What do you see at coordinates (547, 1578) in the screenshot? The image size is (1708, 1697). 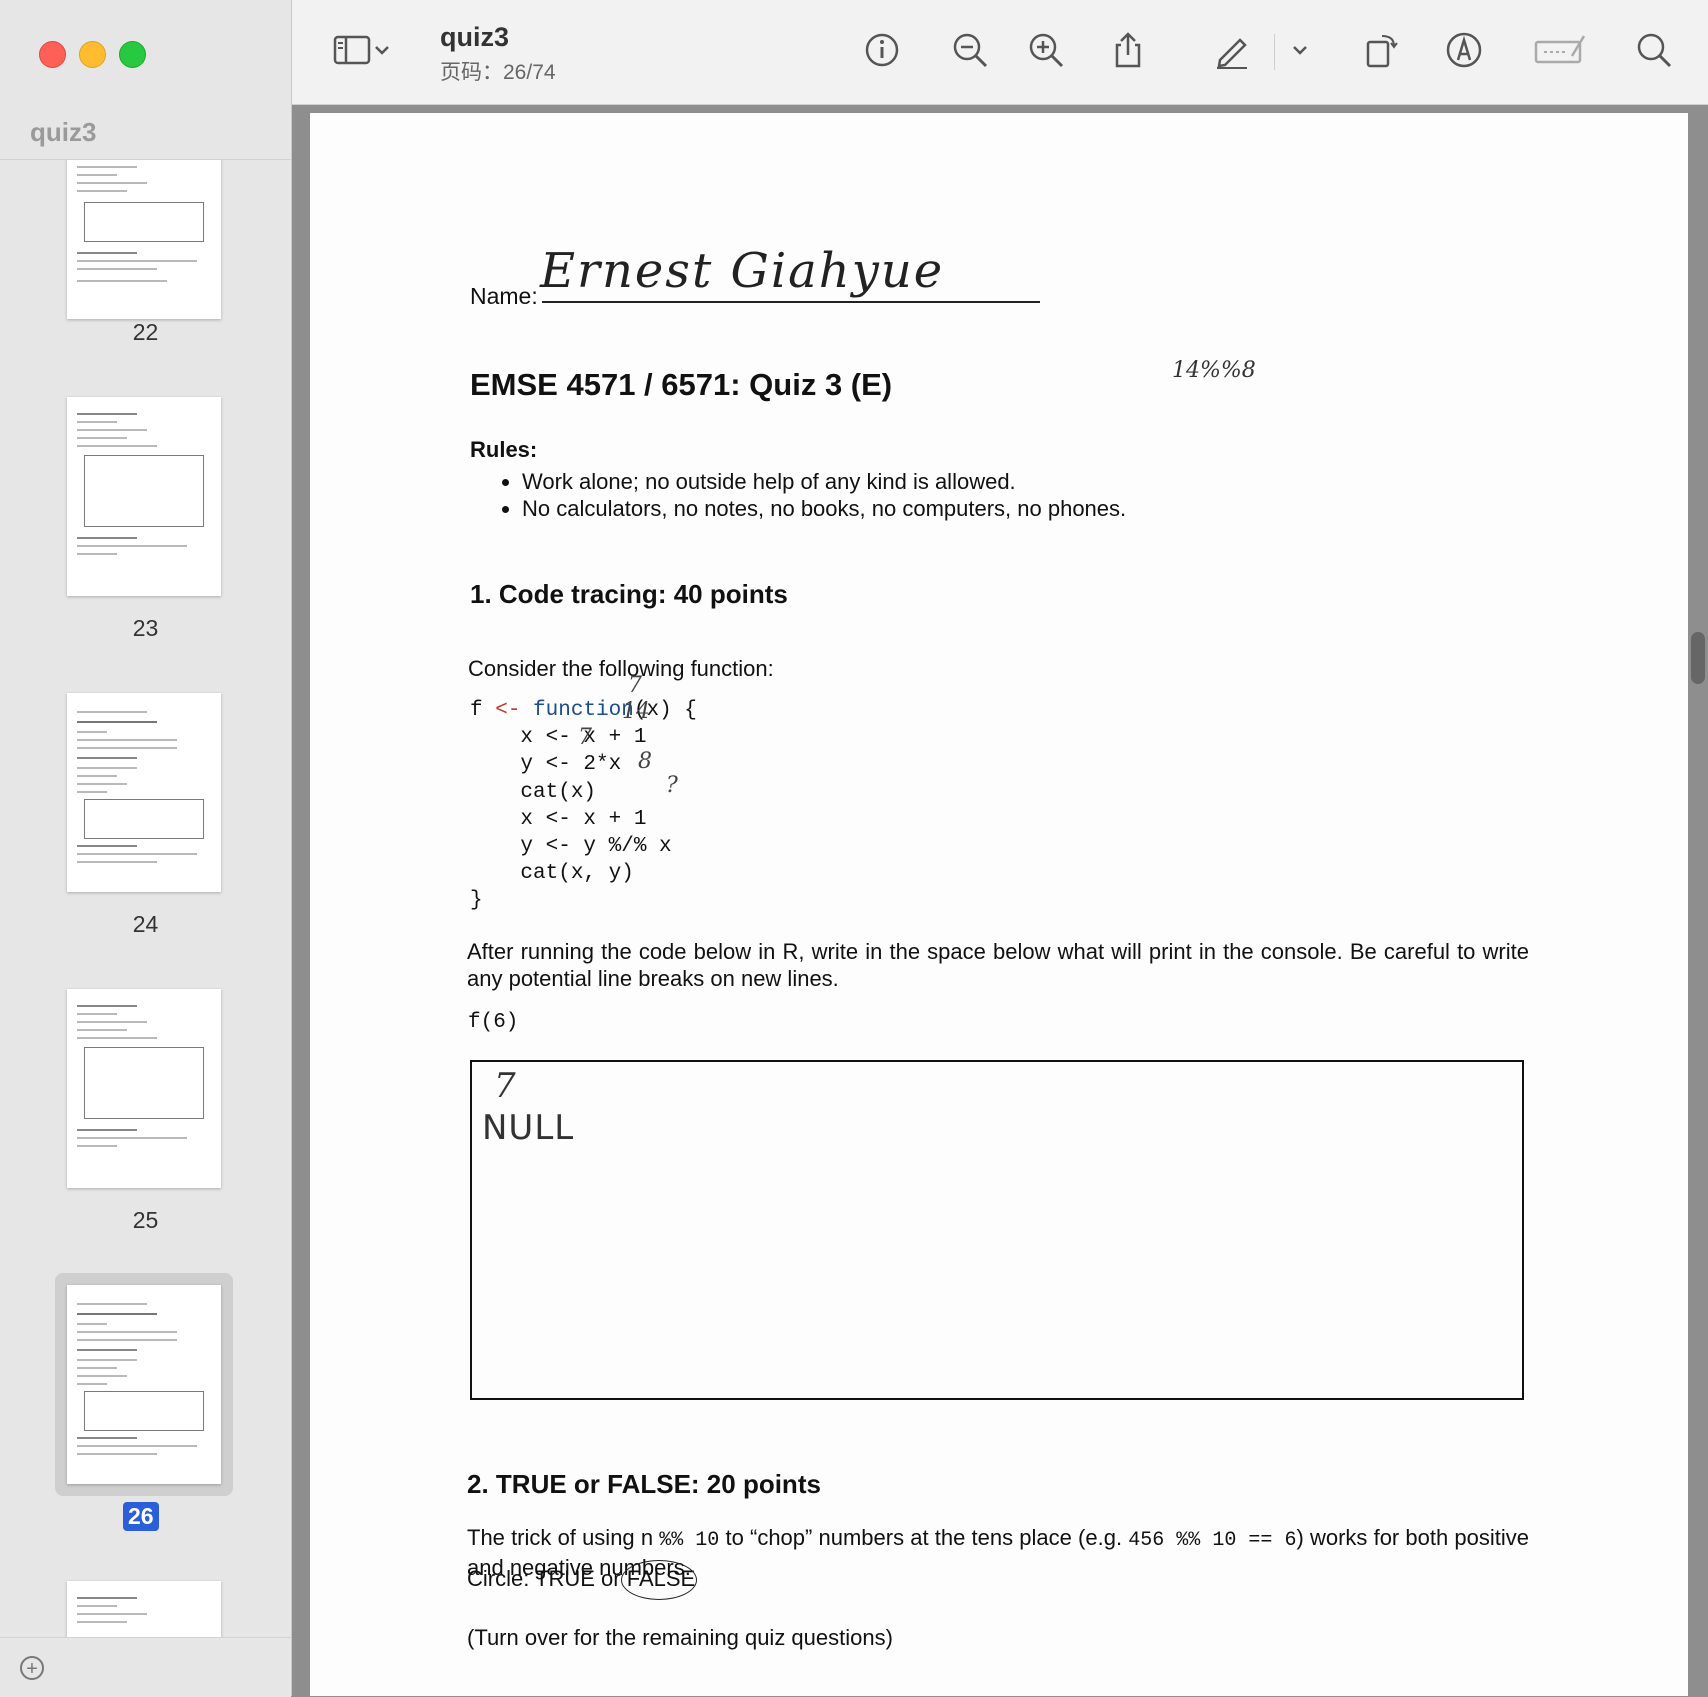 I see `circle-label: Circle: TRUE or` at bounding box center [547, 1578].